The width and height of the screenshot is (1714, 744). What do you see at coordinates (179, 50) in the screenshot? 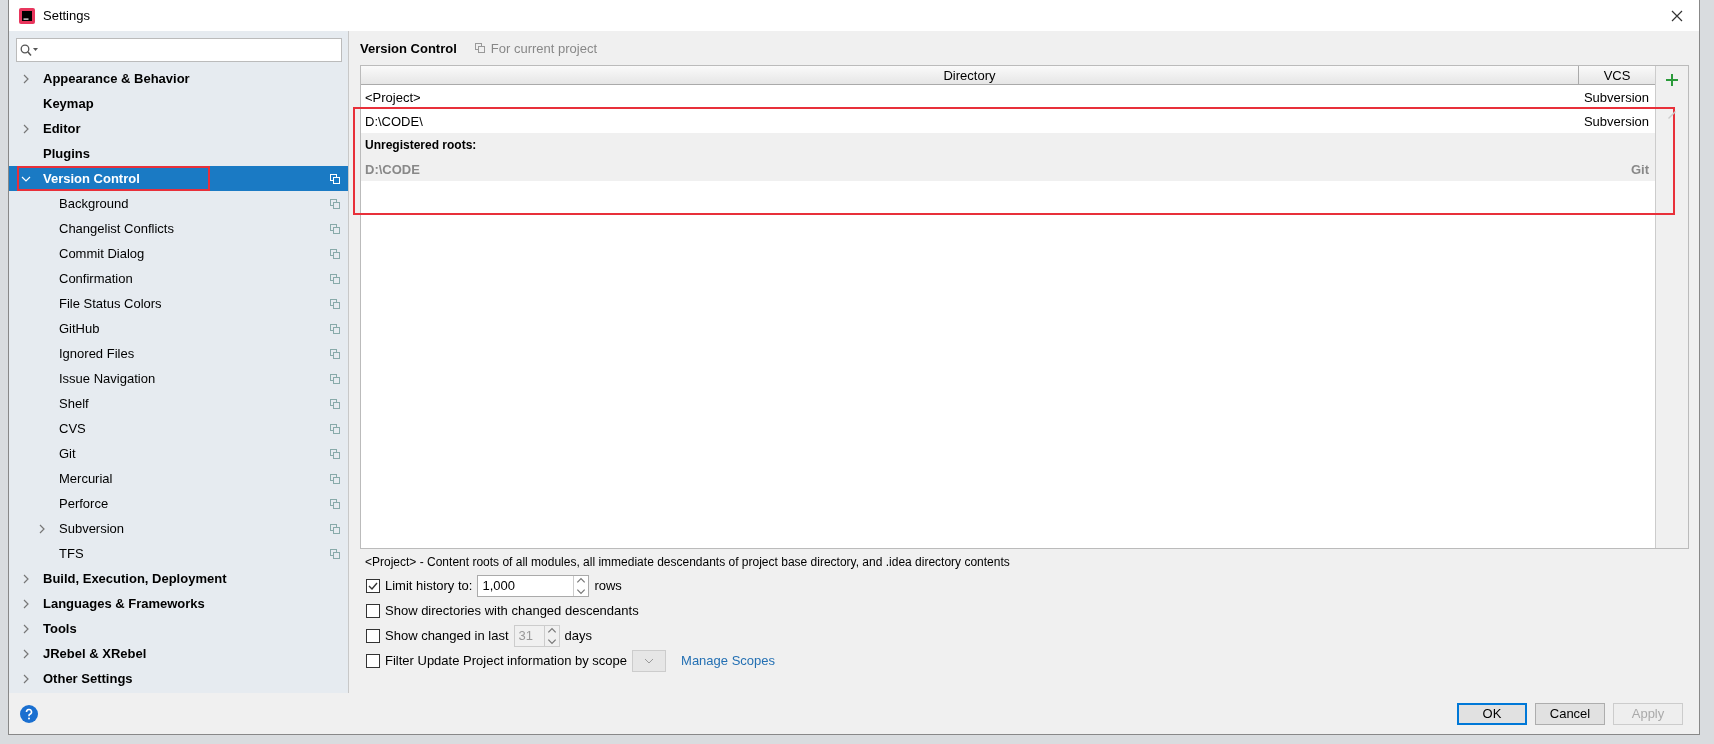
I see `search-field` at bounding box center [179, 50].